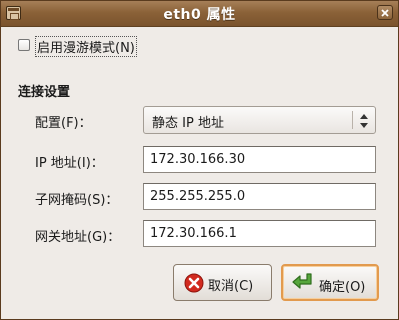 The width and height of the screenshot is (399, 320). Describe the element at coordinates (352, 120) in the screenshot. I see `combo-separator` at that location.